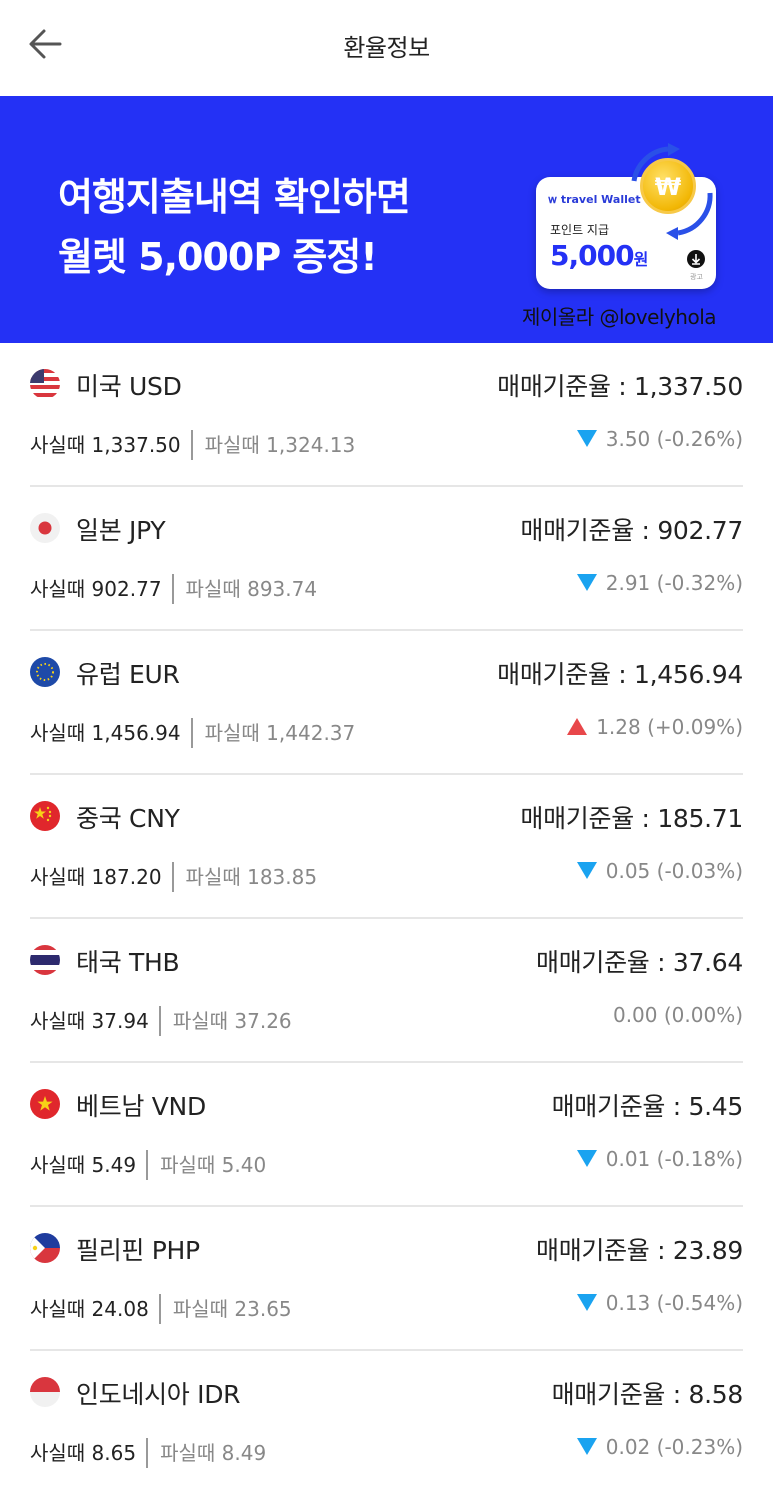  What do you see at coordinates (45, 1248) in the screenshot?
I see `ph-flag-icon` at bounding box center [45, 1248].